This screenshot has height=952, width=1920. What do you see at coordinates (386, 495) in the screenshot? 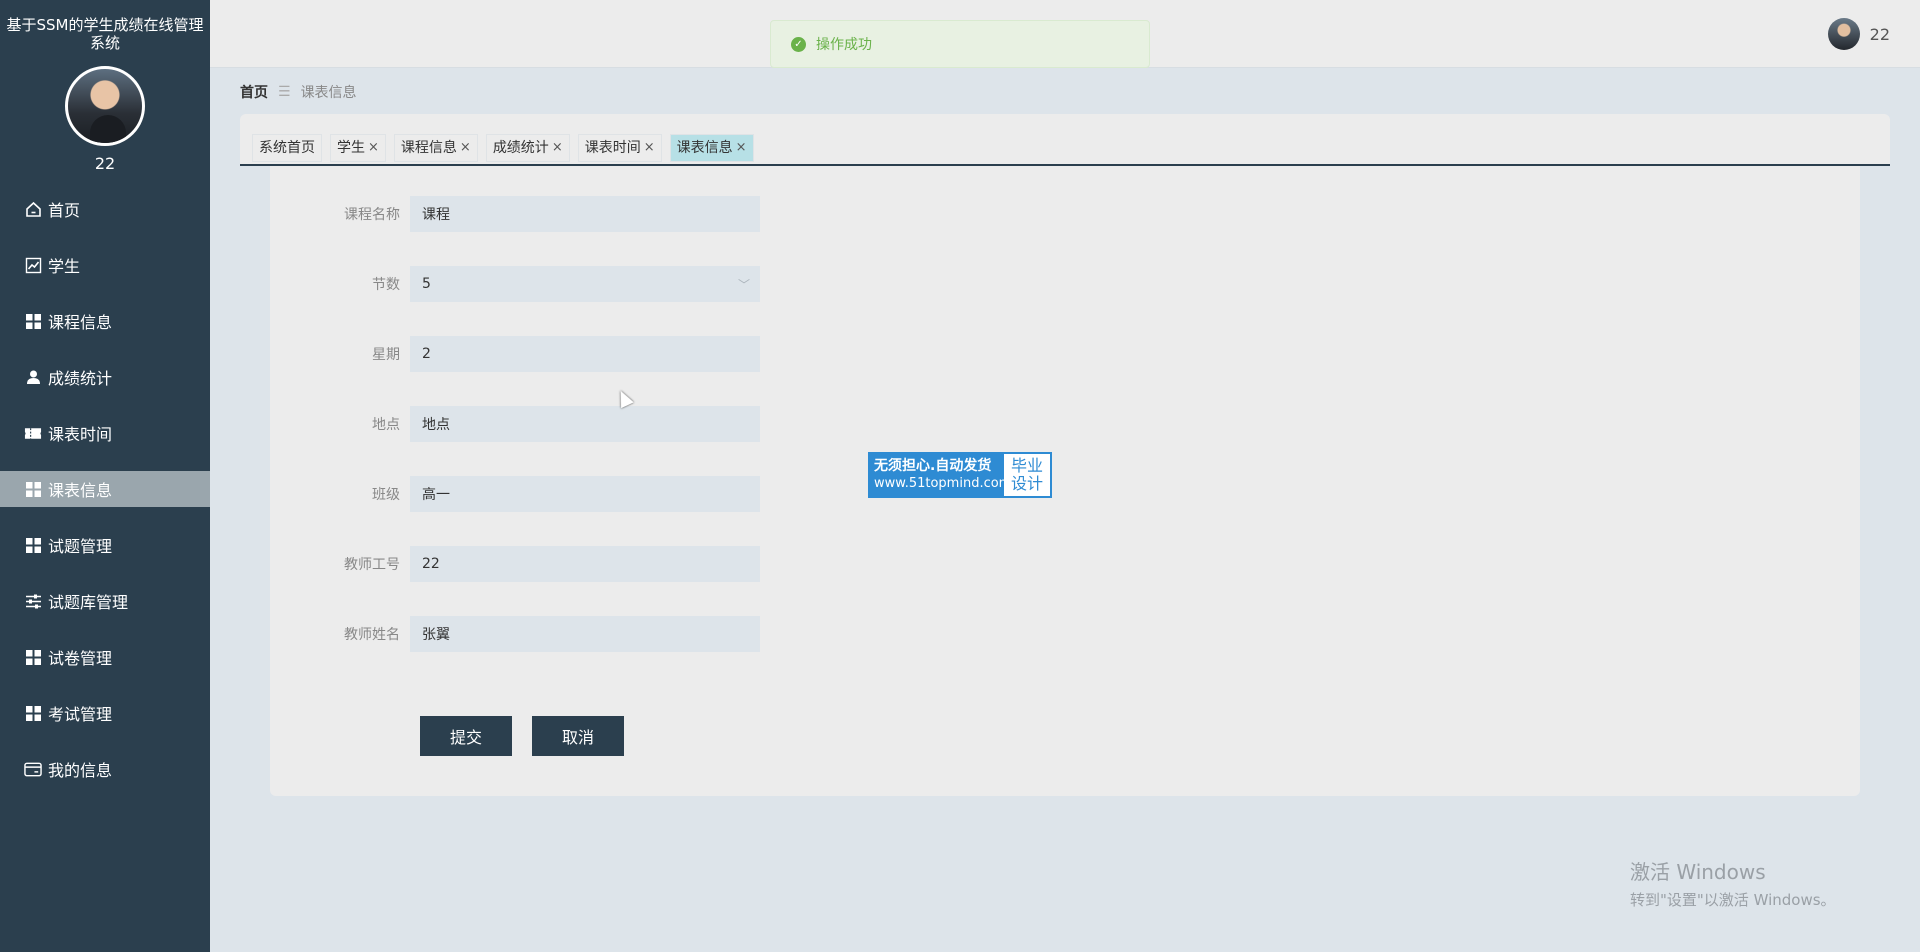
I see `field-label: 班级` at bounding box center [386, 495].